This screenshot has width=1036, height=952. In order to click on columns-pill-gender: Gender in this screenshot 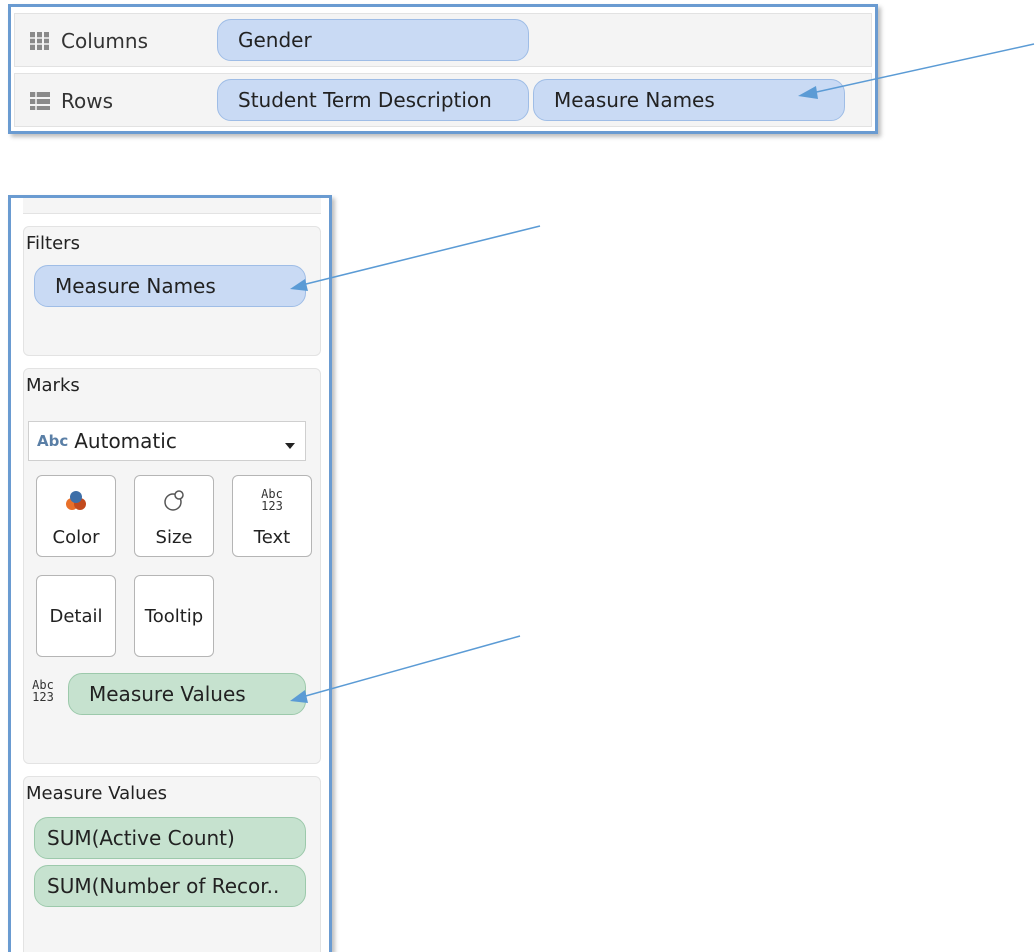, I will do `click(373, 40)`.